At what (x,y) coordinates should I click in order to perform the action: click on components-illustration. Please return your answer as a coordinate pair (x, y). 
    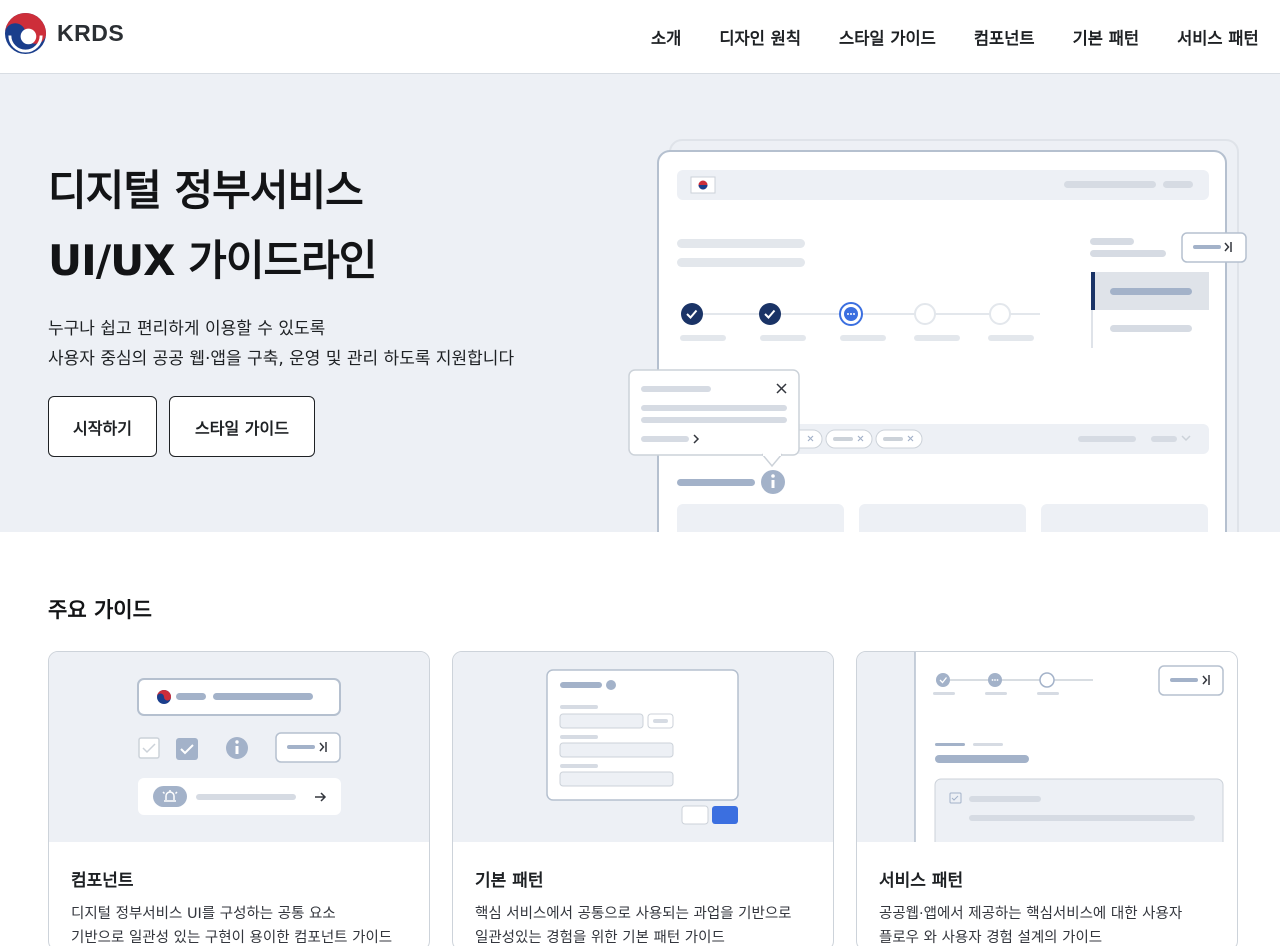
    Looking at the image, I should click on (239, 746).